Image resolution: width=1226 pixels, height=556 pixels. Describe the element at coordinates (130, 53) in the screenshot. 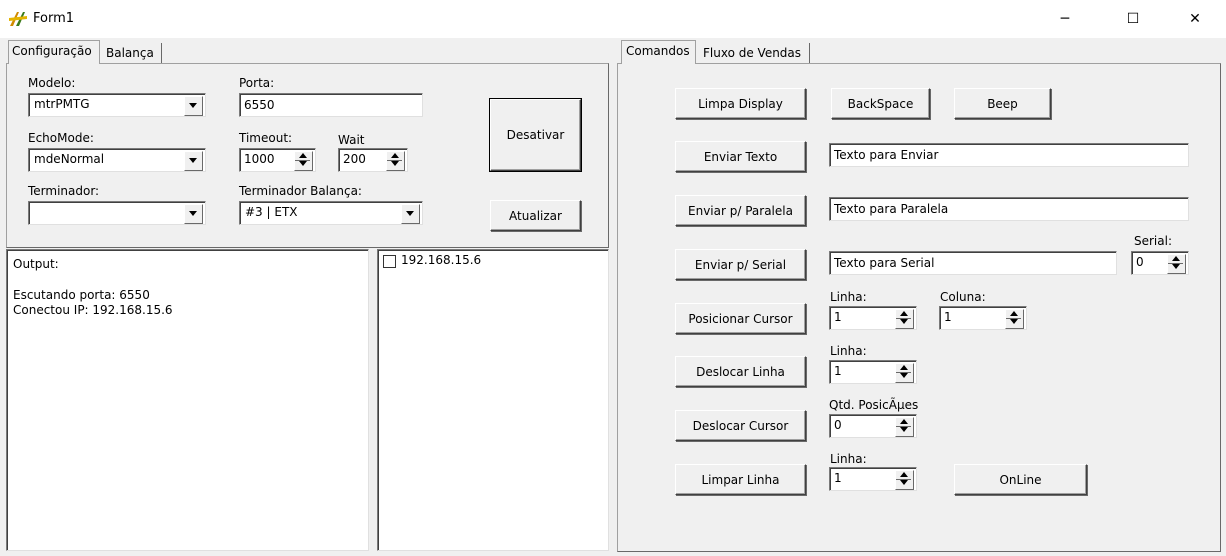

I see `tab-label: Balança` at that location.